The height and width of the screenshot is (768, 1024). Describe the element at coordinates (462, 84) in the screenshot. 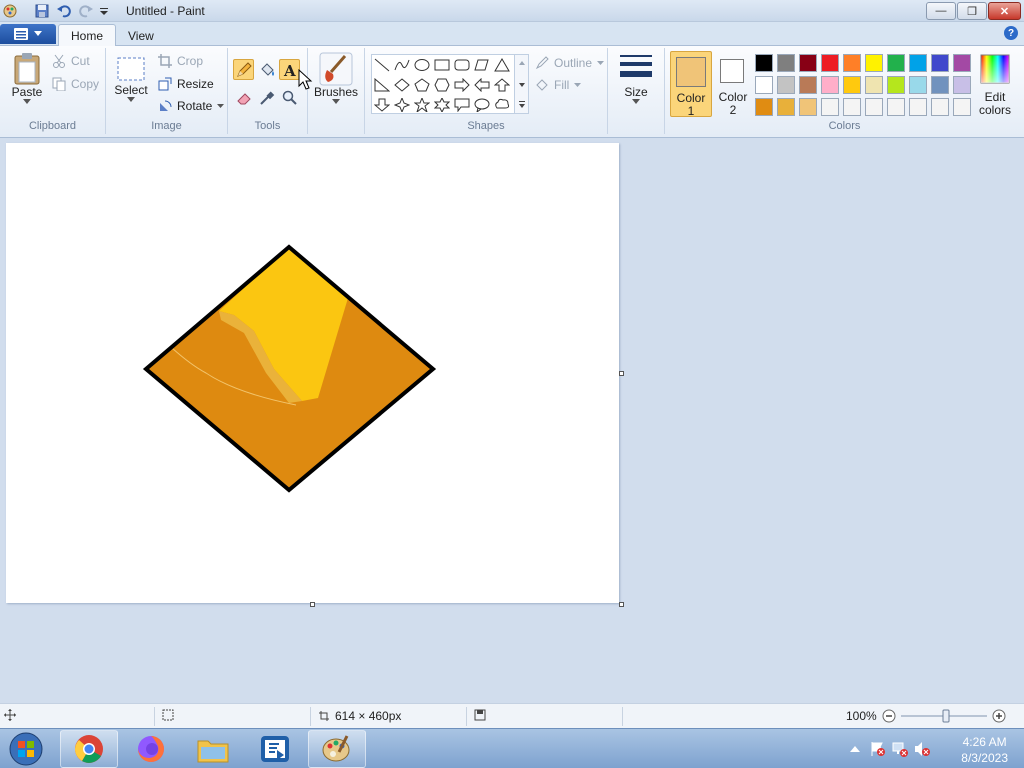

I see `right-arrow-shape` at that location.